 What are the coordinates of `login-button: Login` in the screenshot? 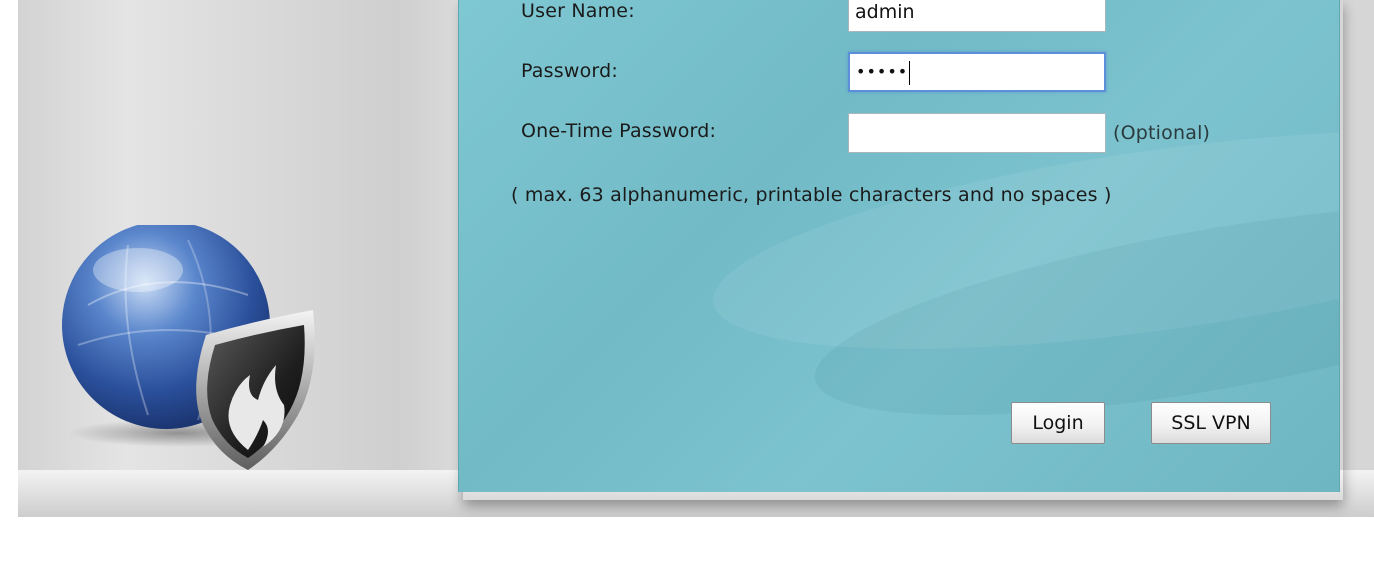 It's located at (1058, 423).